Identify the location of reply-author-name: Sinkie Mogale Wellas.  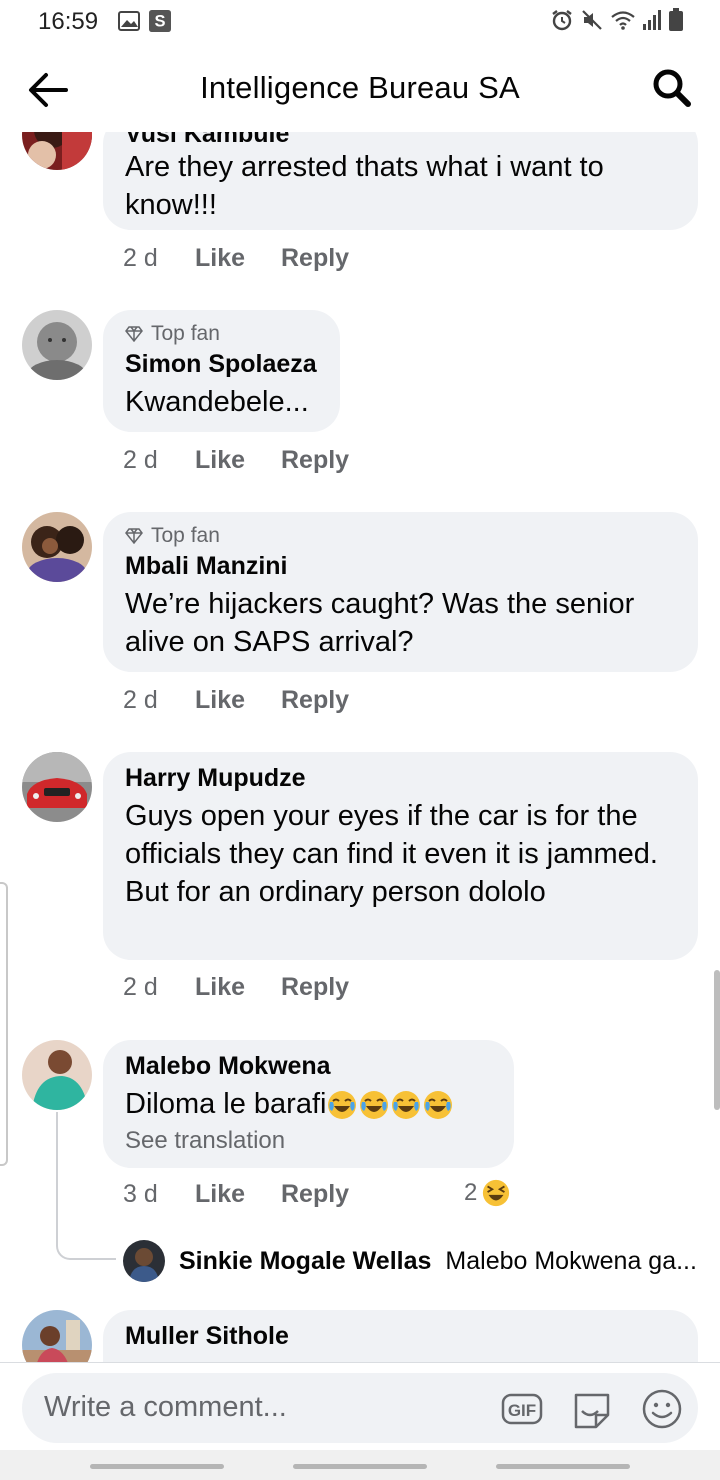
(305, 1261).